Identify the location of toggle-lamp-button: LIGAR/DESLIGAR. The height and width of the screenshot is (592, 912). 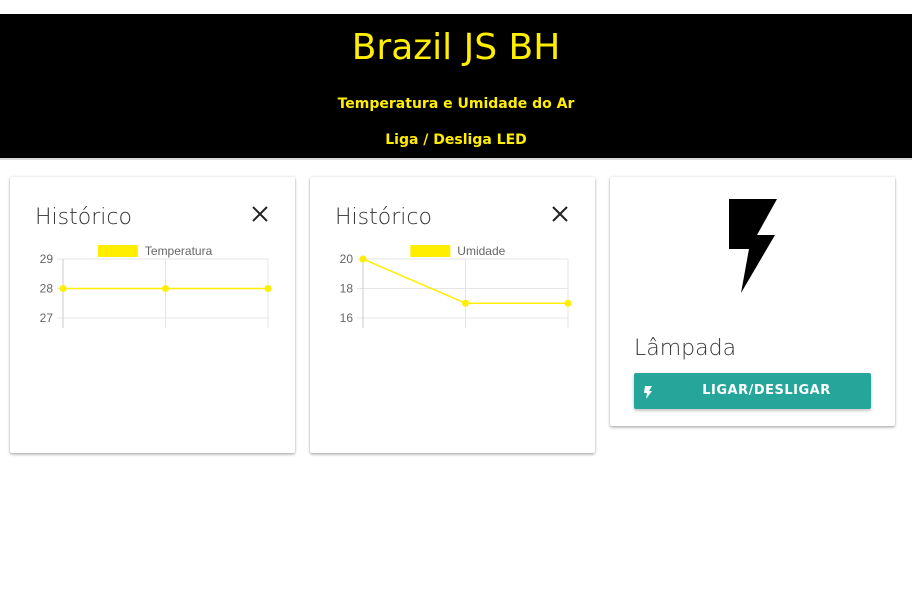
(752, 391).